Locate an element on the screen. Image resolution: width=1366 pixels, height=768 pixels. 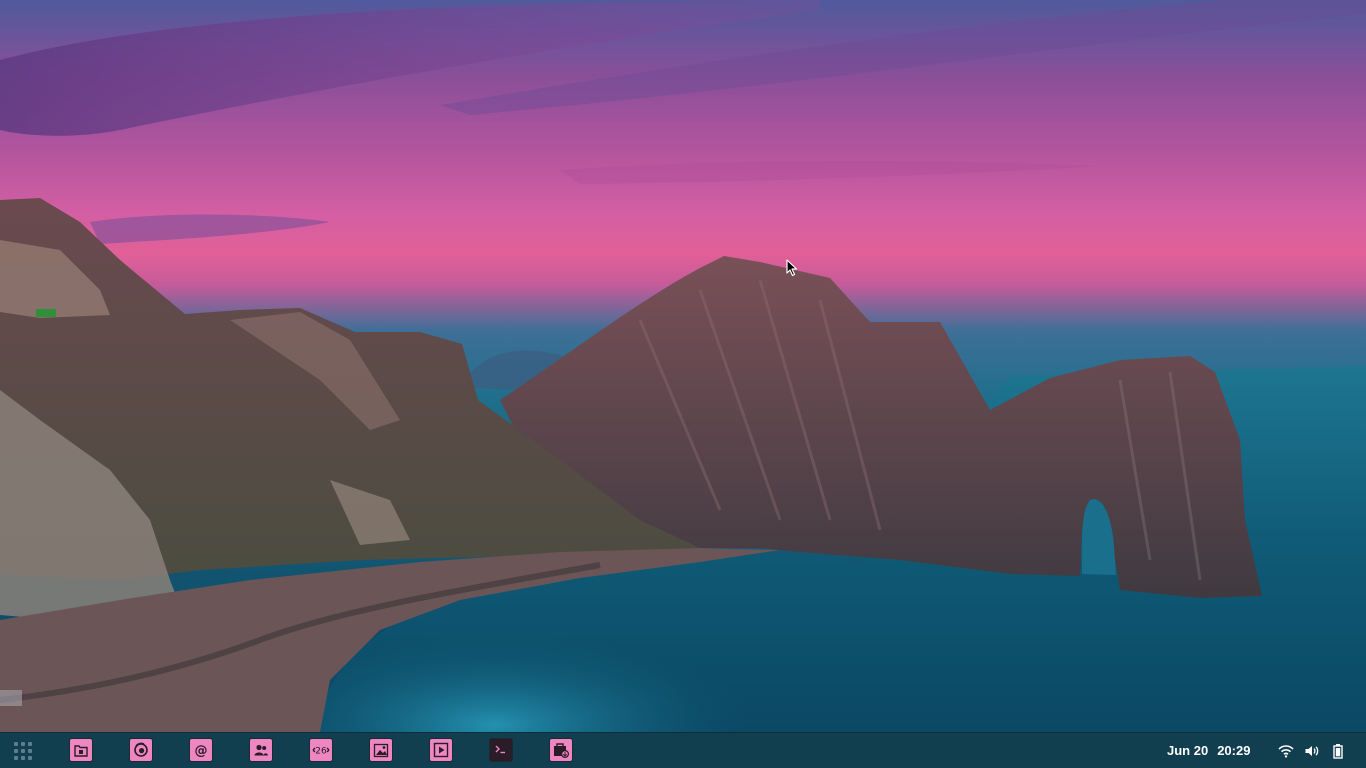
files-icon is located at coordinates (81, 750).